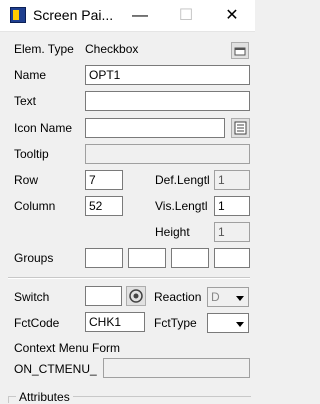 The width and height of the screenshot is (320, 404). Describe the element at coordinates (104, 180) in the screenshot. I see `row-input: 7` at that location.